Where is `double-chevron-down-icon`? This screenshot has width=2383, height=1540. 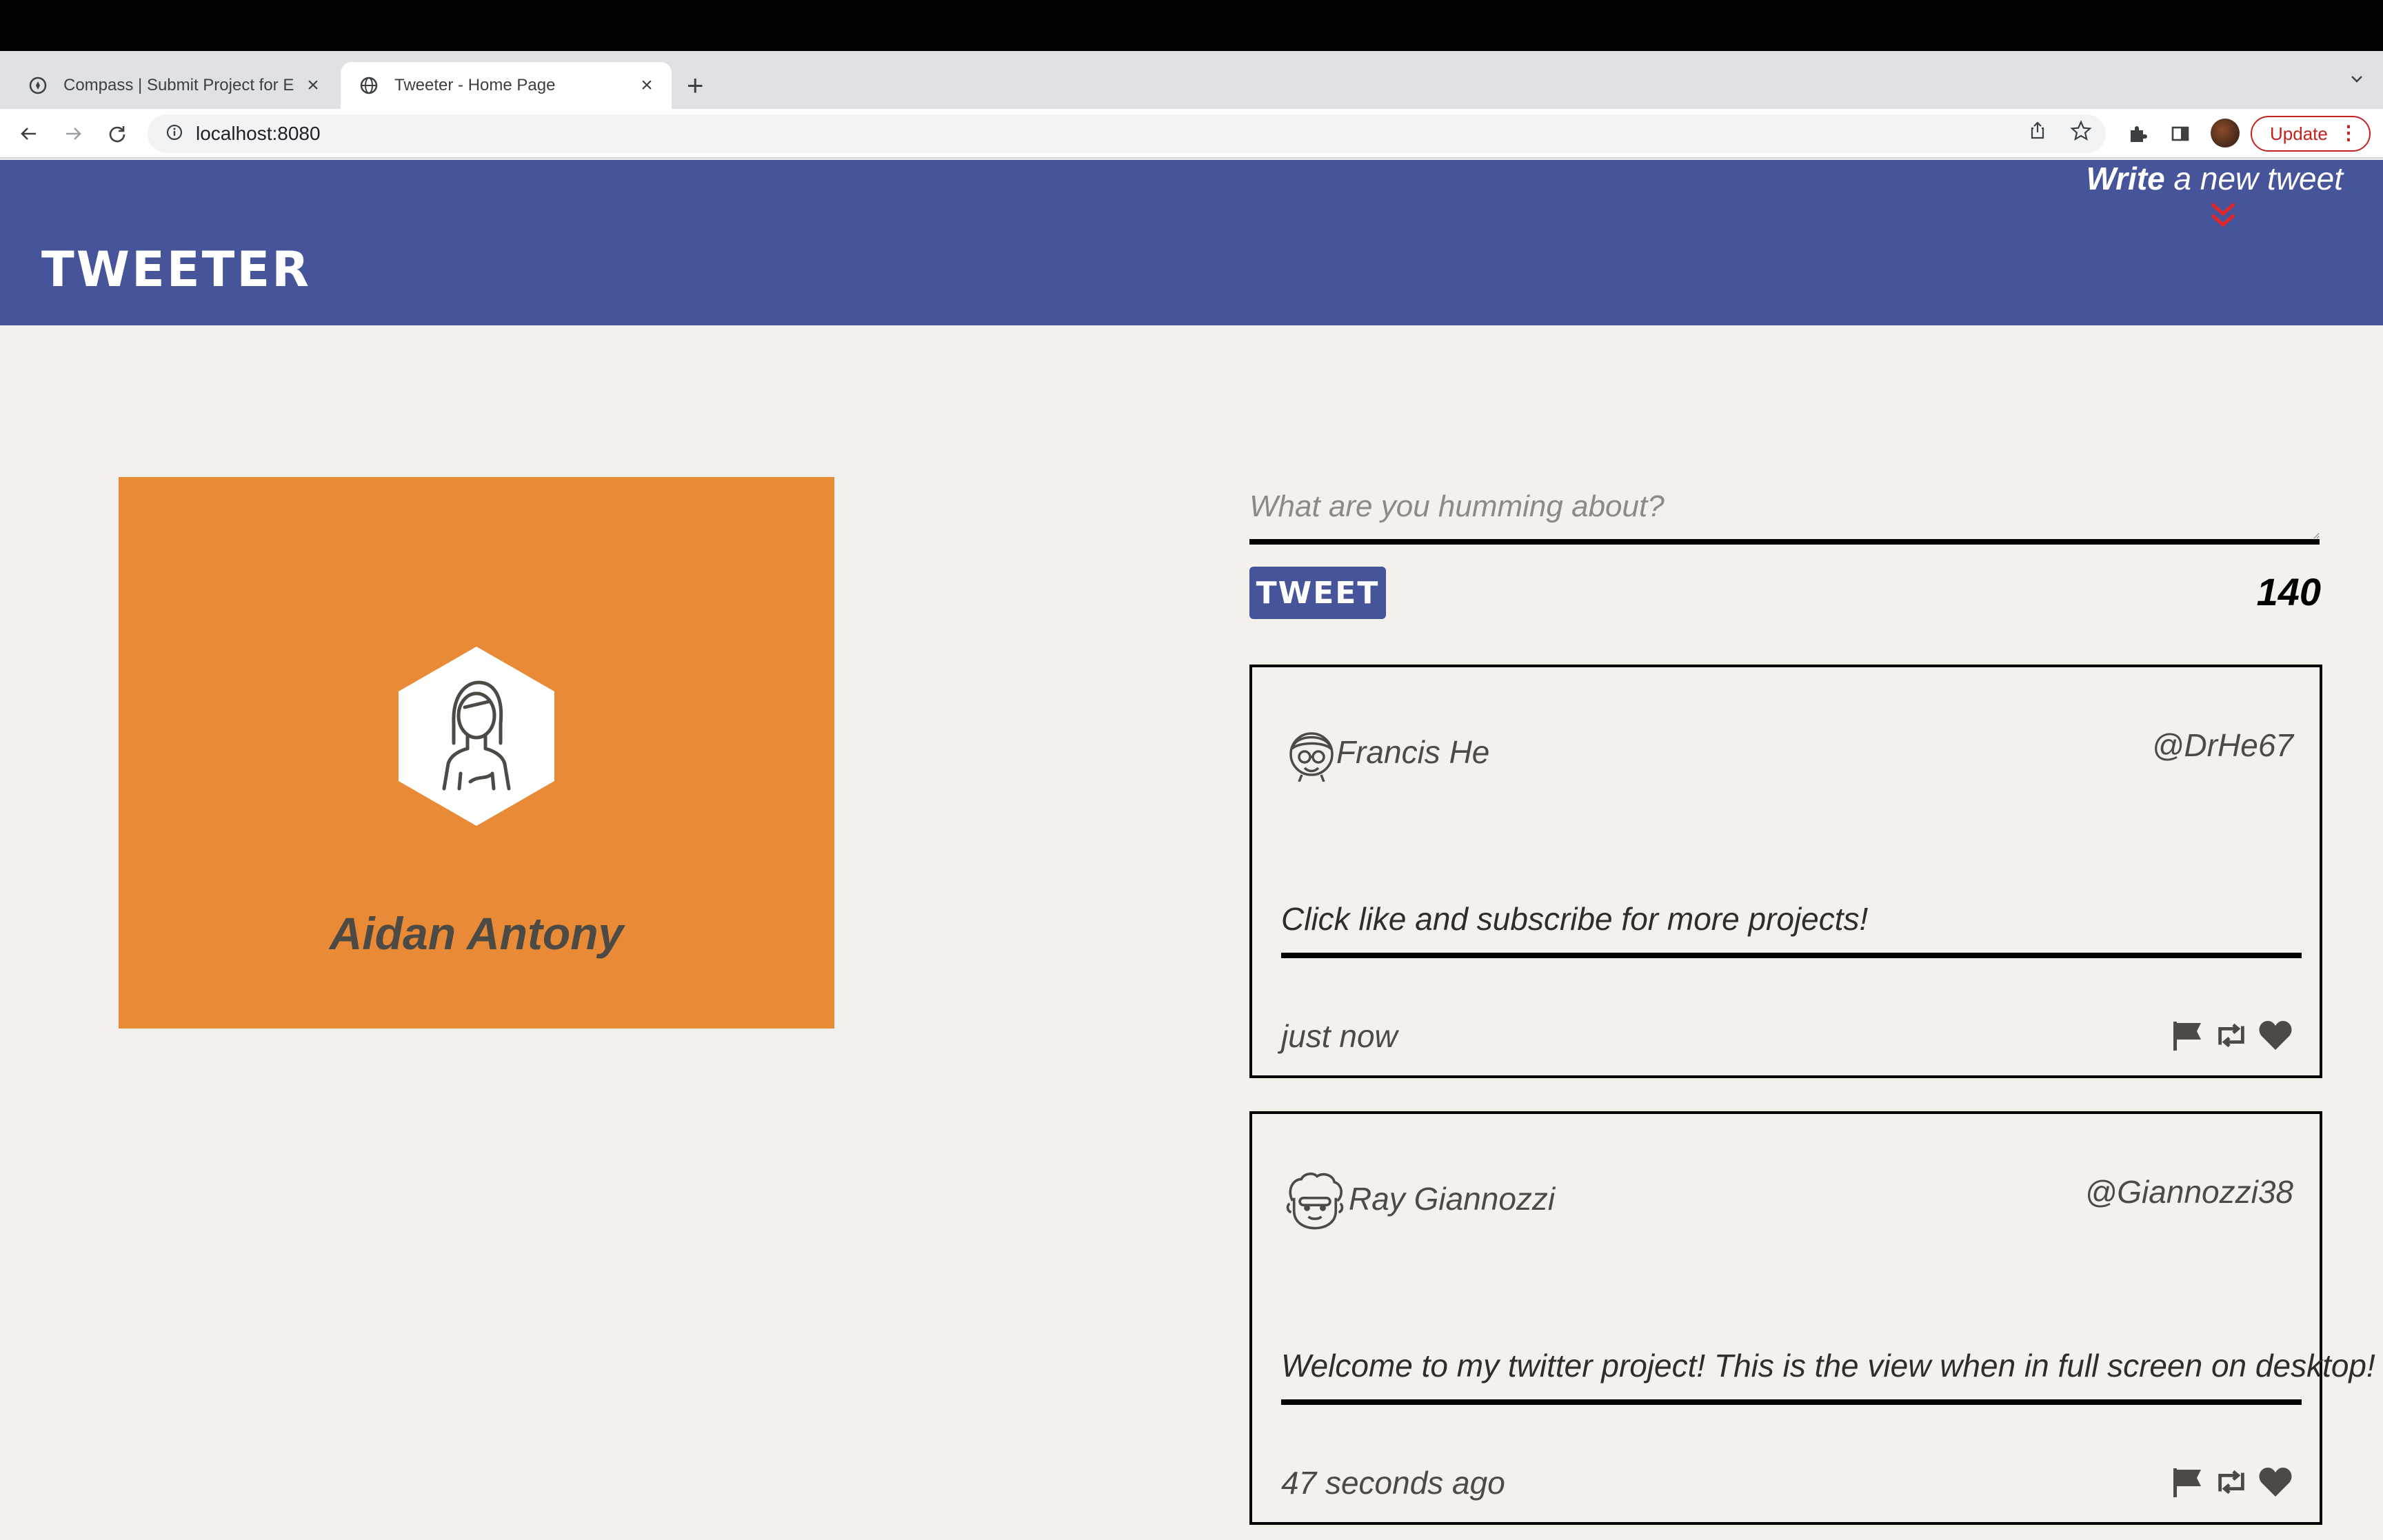 double-chevron-down-icon is located at coordinates (2223, 215).